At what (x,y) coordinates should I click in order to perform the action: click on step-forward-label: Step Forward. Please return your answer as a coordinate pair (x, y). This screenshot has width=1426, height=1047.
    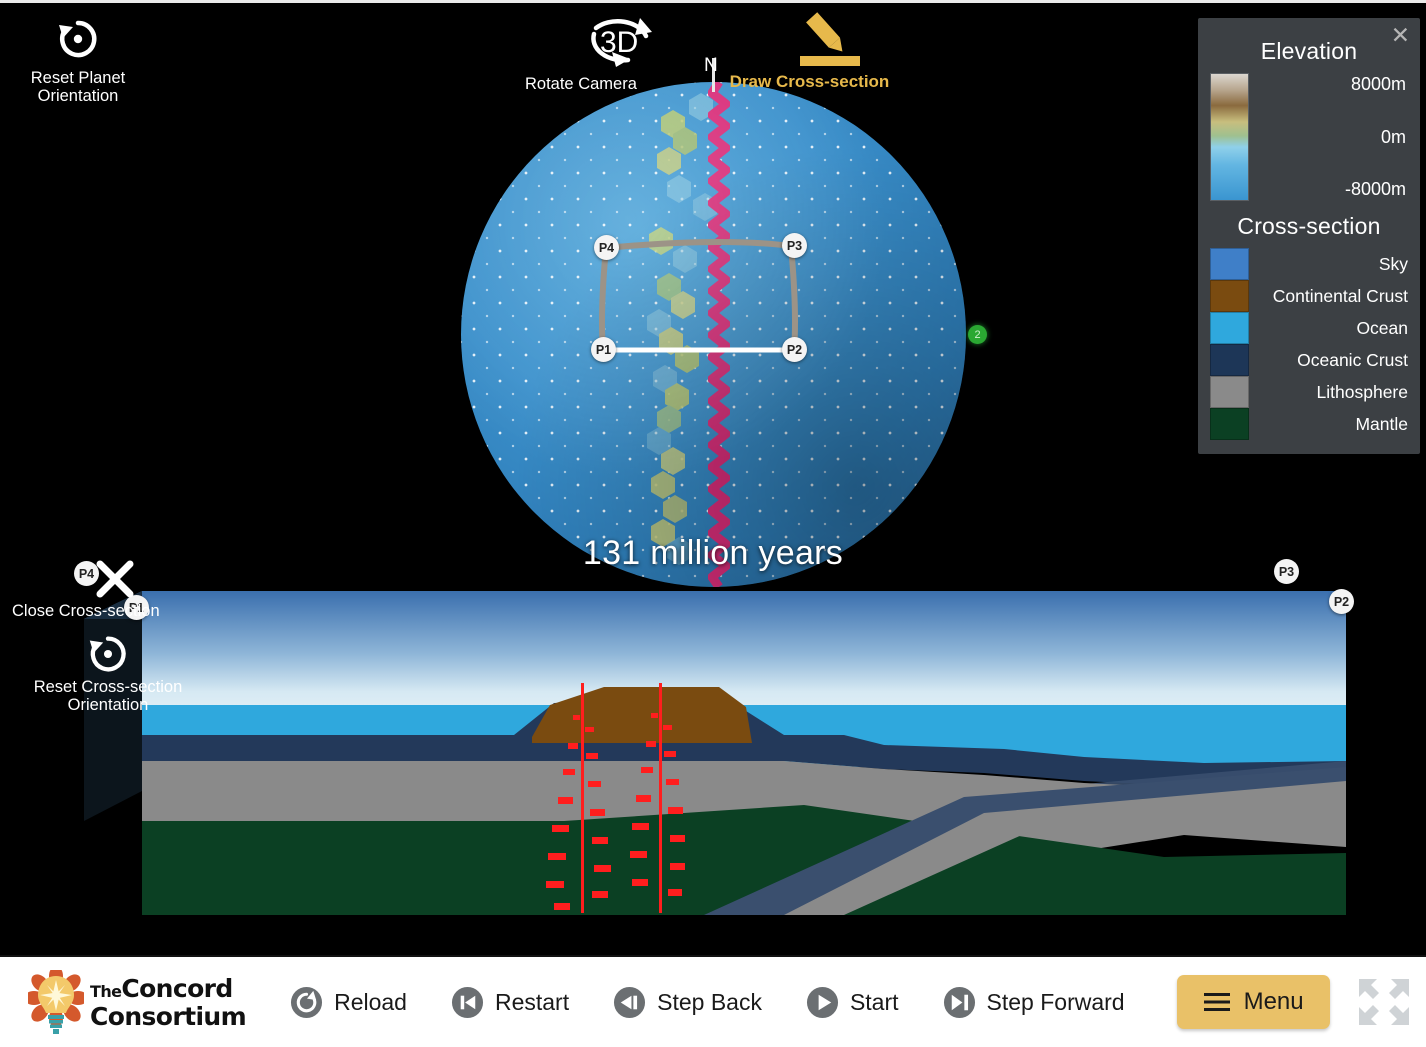
    Looking at the image, I should click on (1055, 1001).